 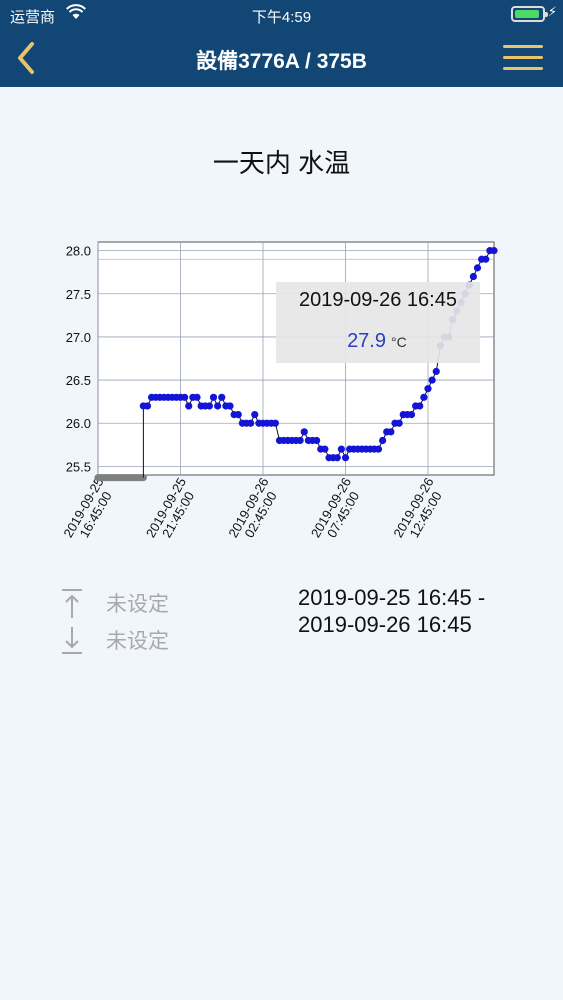 I want to click on range-start: 2019-09-25 16:45 -, so click(x=392, y=597).